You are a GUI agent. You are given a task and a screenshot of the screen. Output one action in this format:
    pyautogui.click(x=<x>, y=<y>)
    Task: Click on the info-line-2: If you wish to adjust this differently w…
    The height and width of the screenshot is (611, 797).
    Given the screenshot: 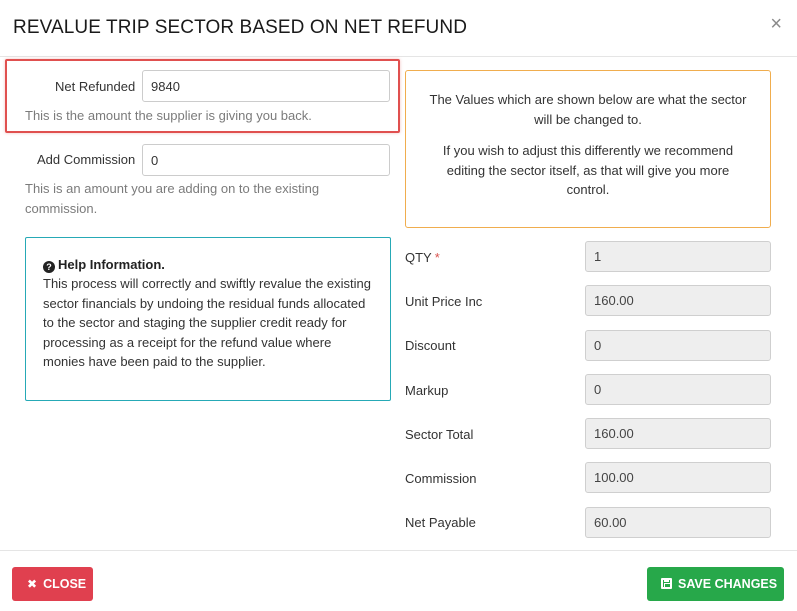 What is the action you would take?
    pyautogui.click(x=588, y=170)
    